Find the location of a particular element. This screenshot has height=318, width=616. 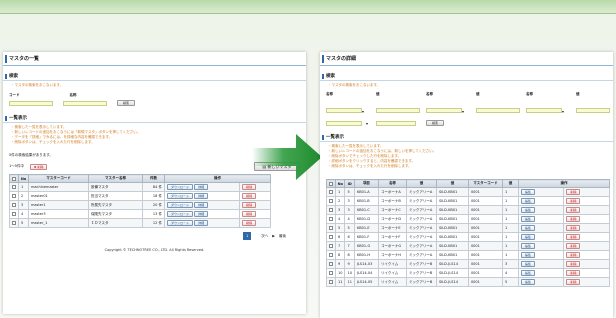

bulk-delete-button: ✖ 削除 is located at coordinates (38, 166).